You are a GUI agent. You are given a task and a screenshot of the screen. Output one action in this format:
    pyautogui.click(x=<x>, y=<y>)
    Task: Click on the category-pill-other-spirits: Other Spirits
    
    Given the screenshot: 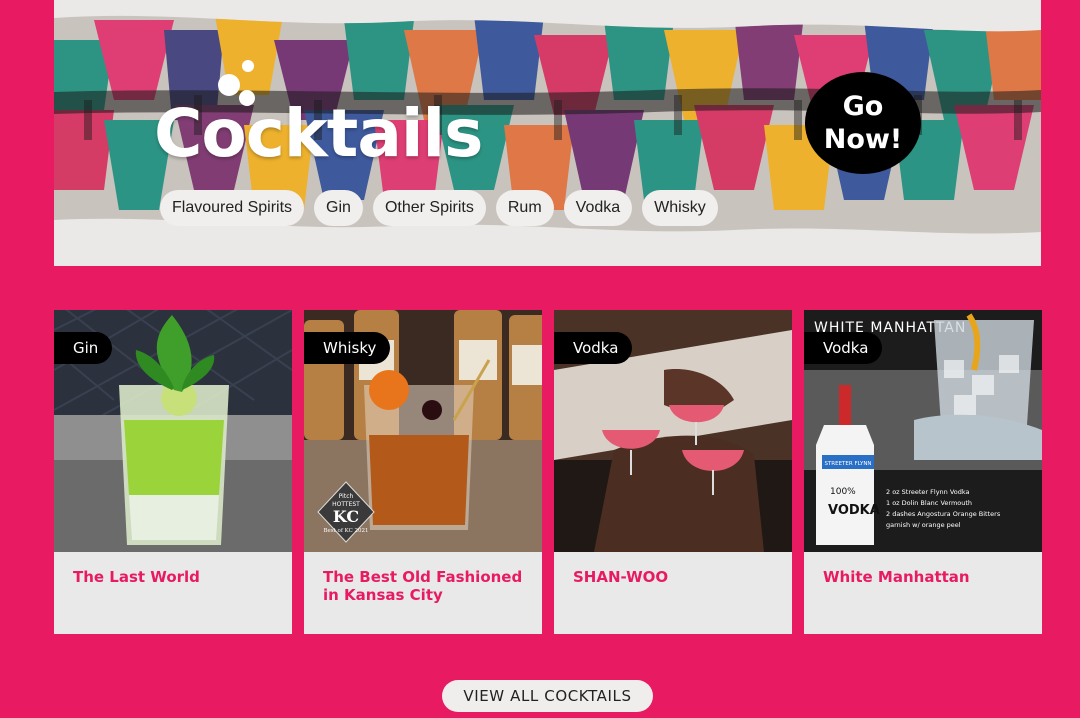 What is the action you would take?
    pyautogui.click(x=429, y=208)
    